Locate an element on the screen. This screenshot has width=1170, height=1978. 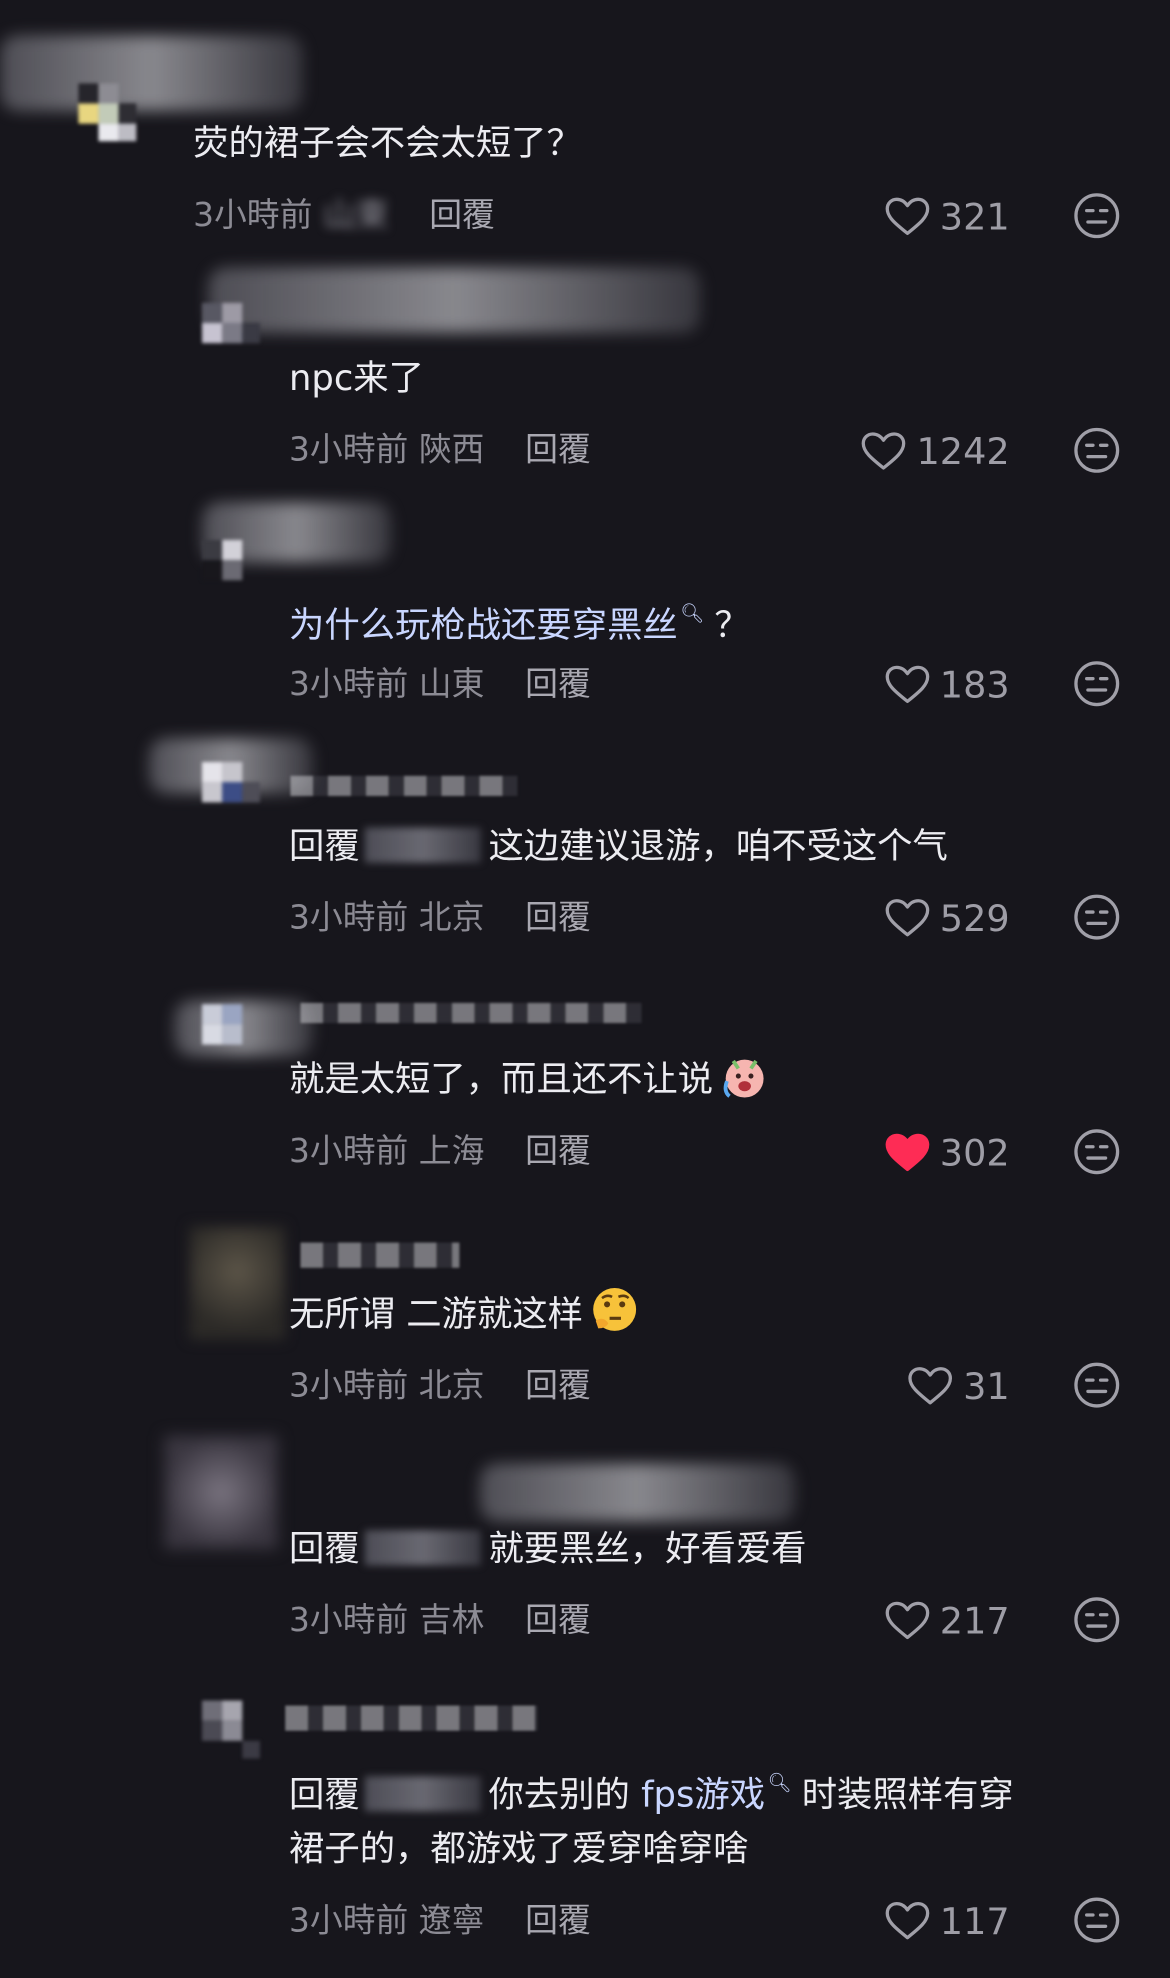
like-count: 321 is located at coordinates (974, 217).